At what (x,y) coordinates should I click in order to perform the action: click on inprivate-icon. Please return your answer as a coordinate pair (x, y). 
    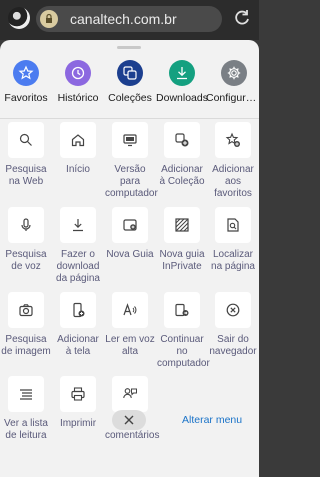
    Looking at the image, I should click on (182, 225).